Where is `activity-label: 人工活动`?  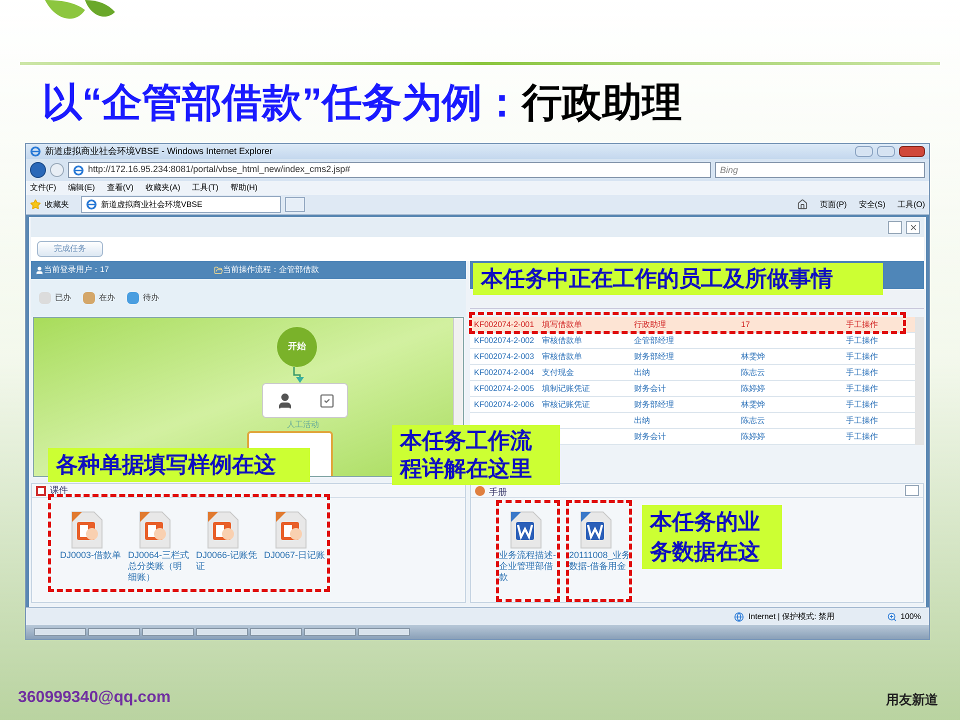
activity-label: 人工活动 is located at coordinates (303, 425).